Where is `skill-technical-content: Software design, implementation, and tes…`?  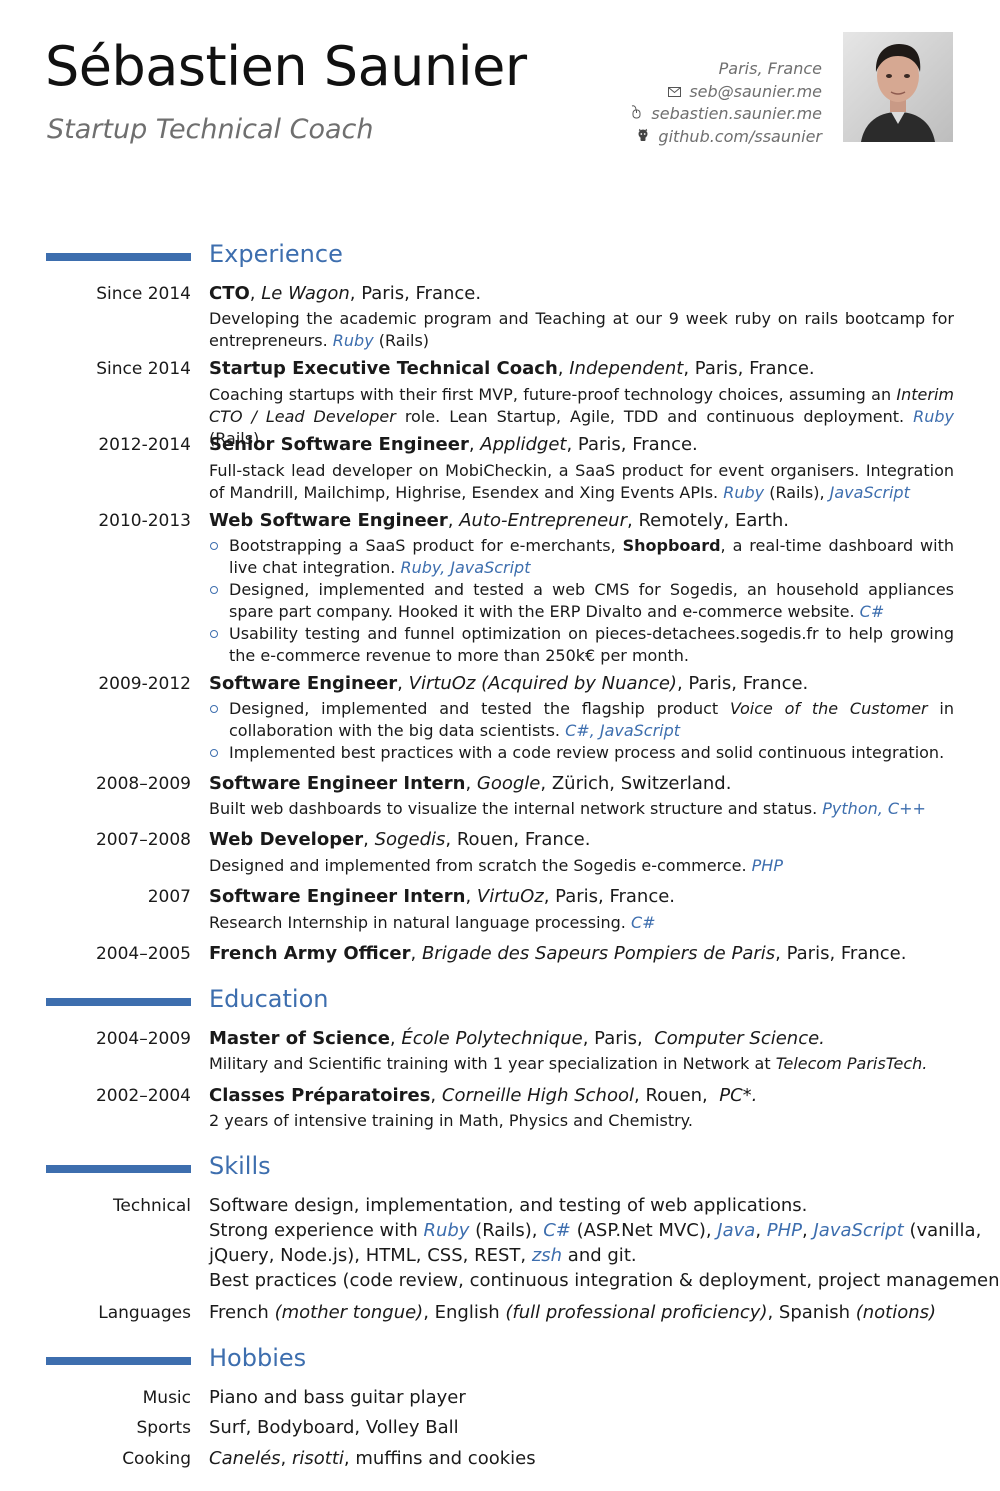 skill-technical-content: Software design, implementation, and tes… is located at coordinates (604, 1243).